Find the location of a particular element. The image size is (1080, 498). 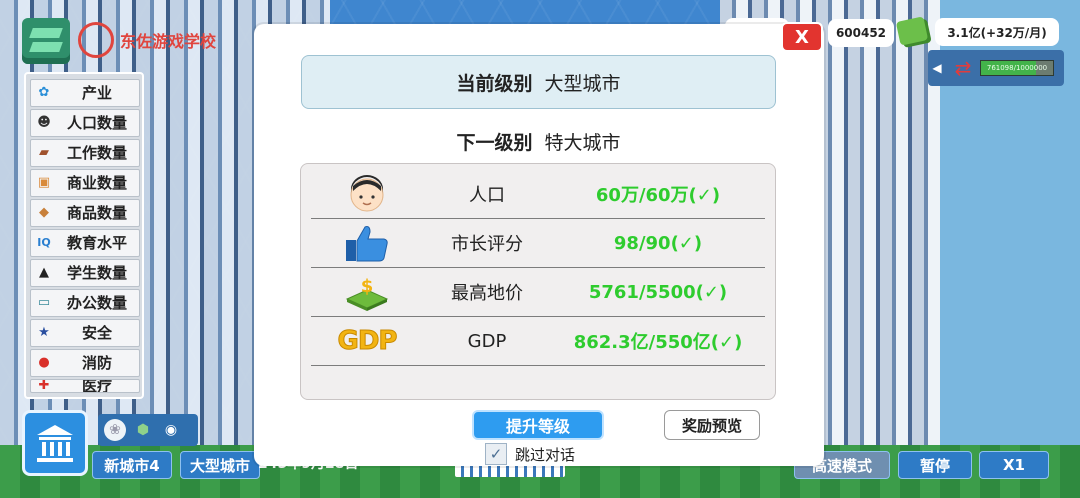

reward-preview-button: 奖励预览 is located at coordinates (712, 425).